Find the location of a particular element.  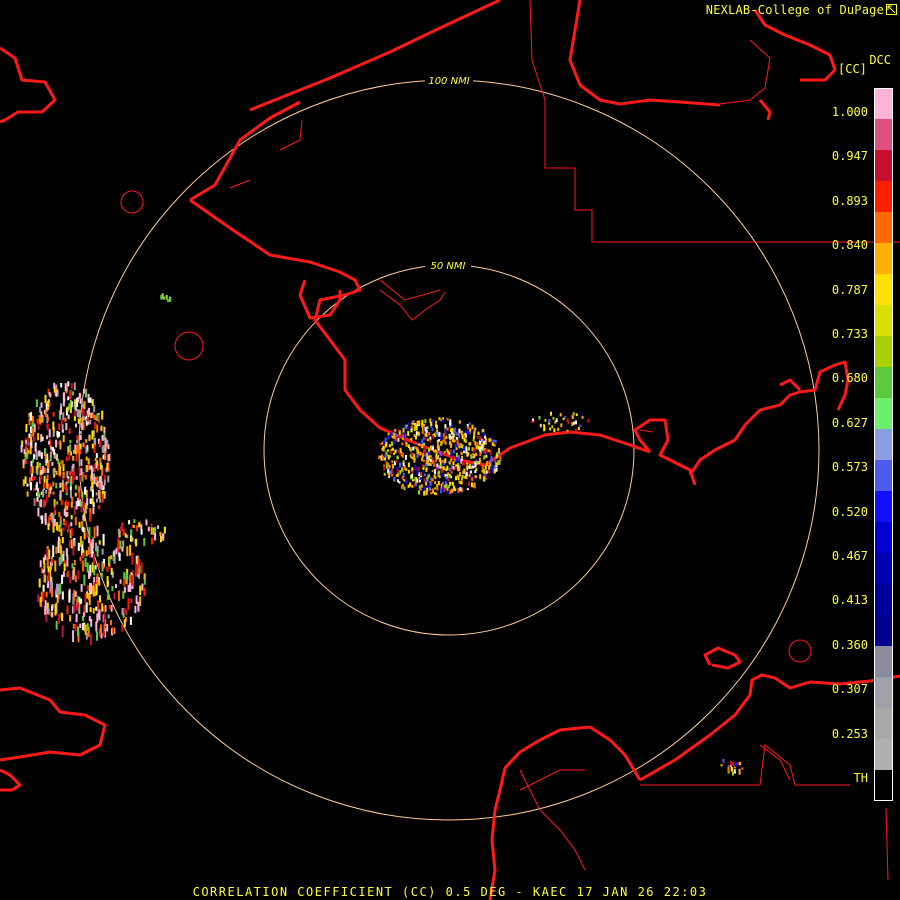

color-scale-label: 0.360 is located at coordinates (849, 644).